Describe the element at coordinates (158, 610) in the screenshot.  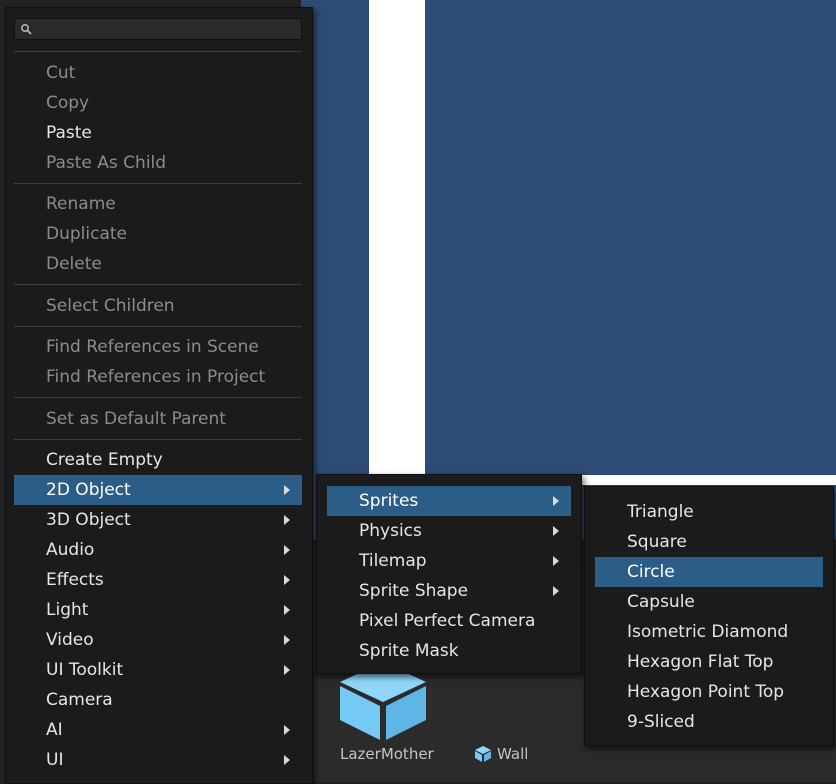
I see `menu-item-light: Light` at that location.